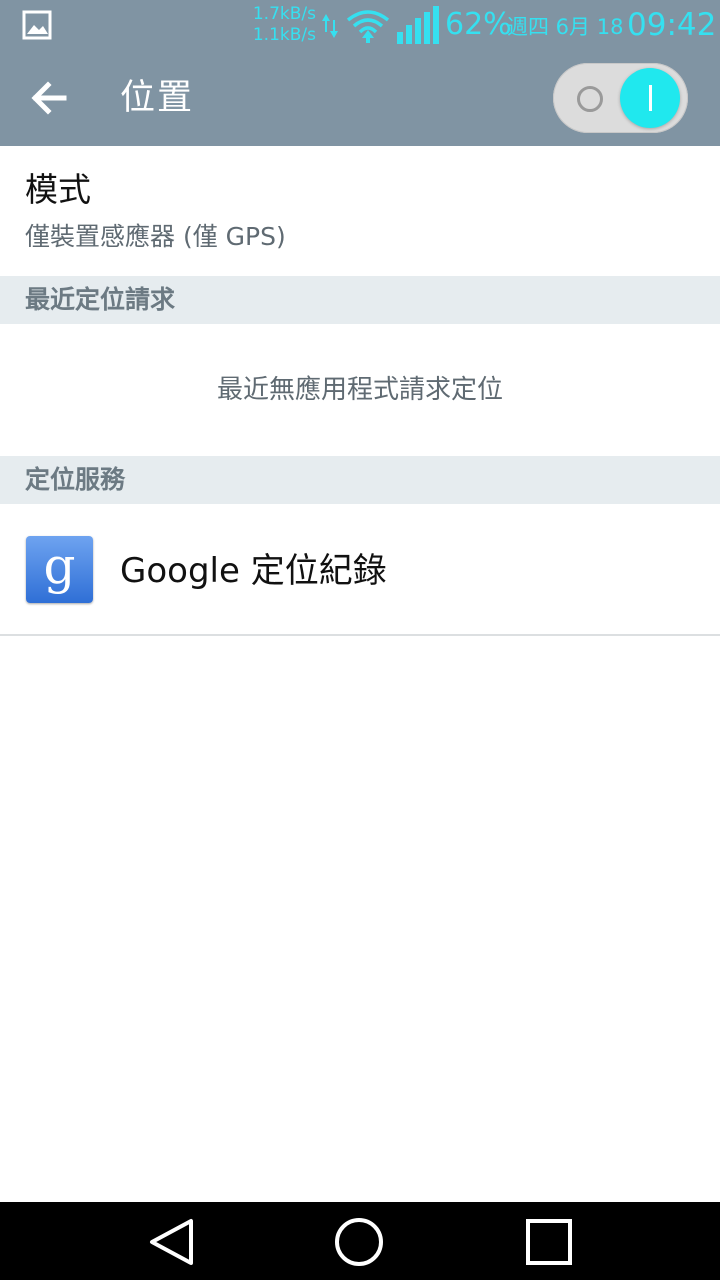 The width and height of the screenshot is (720, 1280). I want to click on toggle-off-icon, so click(590, 99).